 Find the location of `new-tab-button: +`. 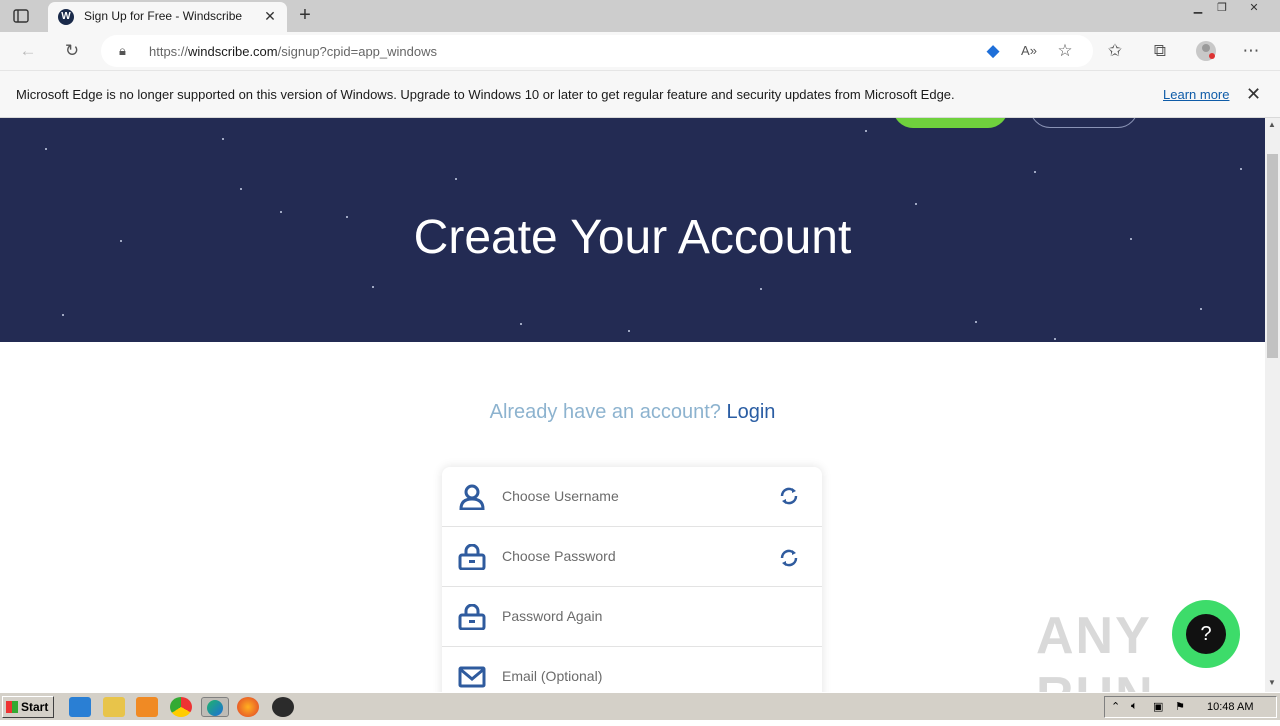

new-tab-button: + is located at coordinates (305, 15).